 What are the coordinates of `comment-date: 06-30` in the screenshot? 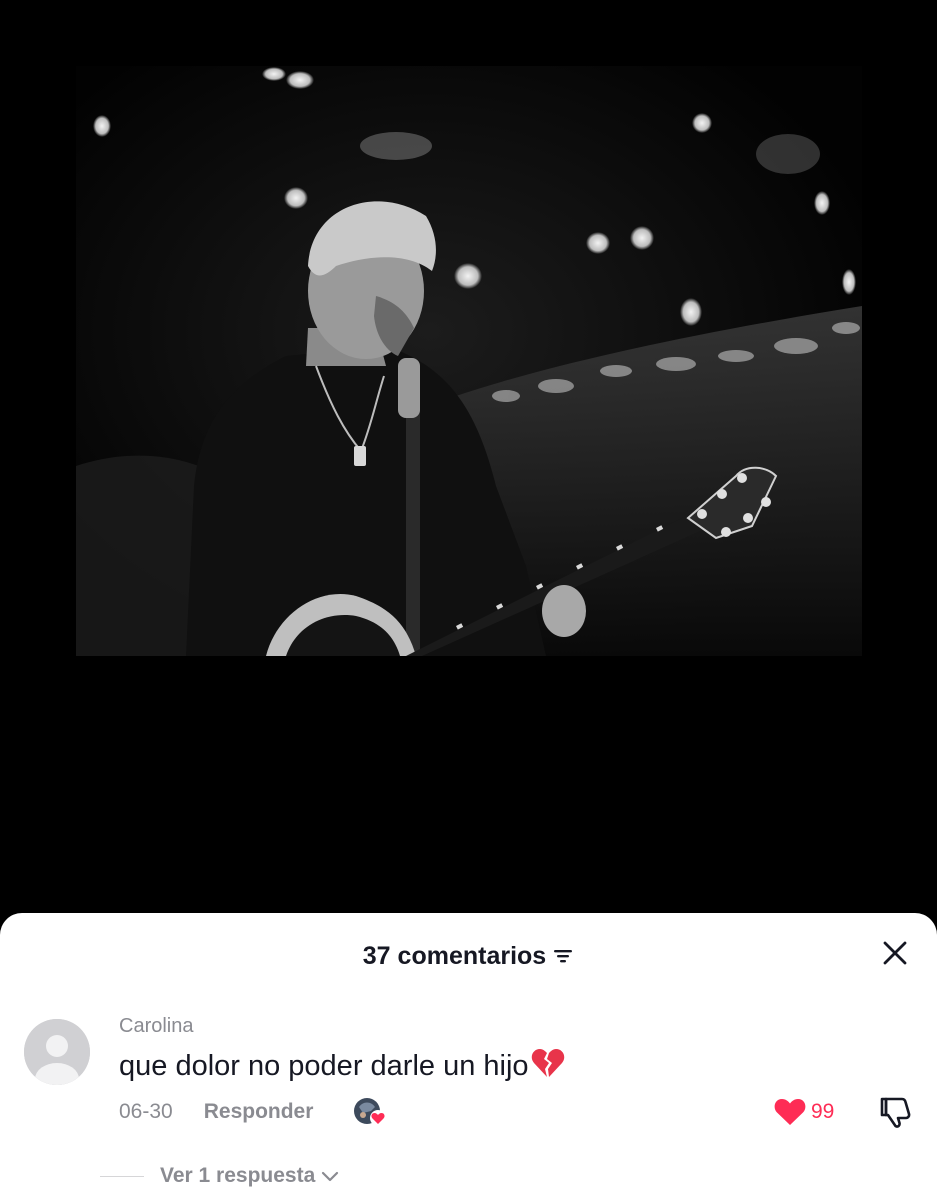 It's located at (146, 1111).